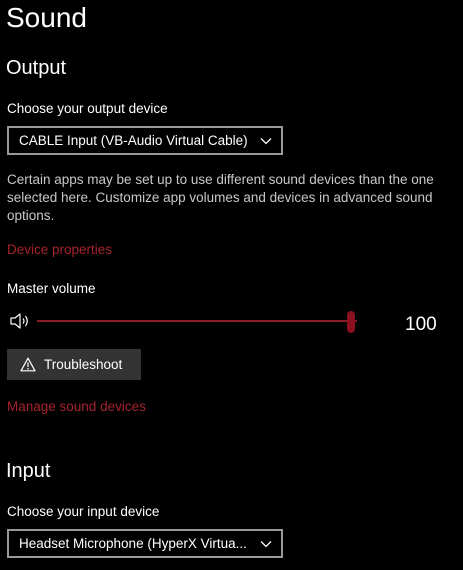 This screenshot has width=463, height=570. I want to click on page-title: Sound, so click(46, 17).